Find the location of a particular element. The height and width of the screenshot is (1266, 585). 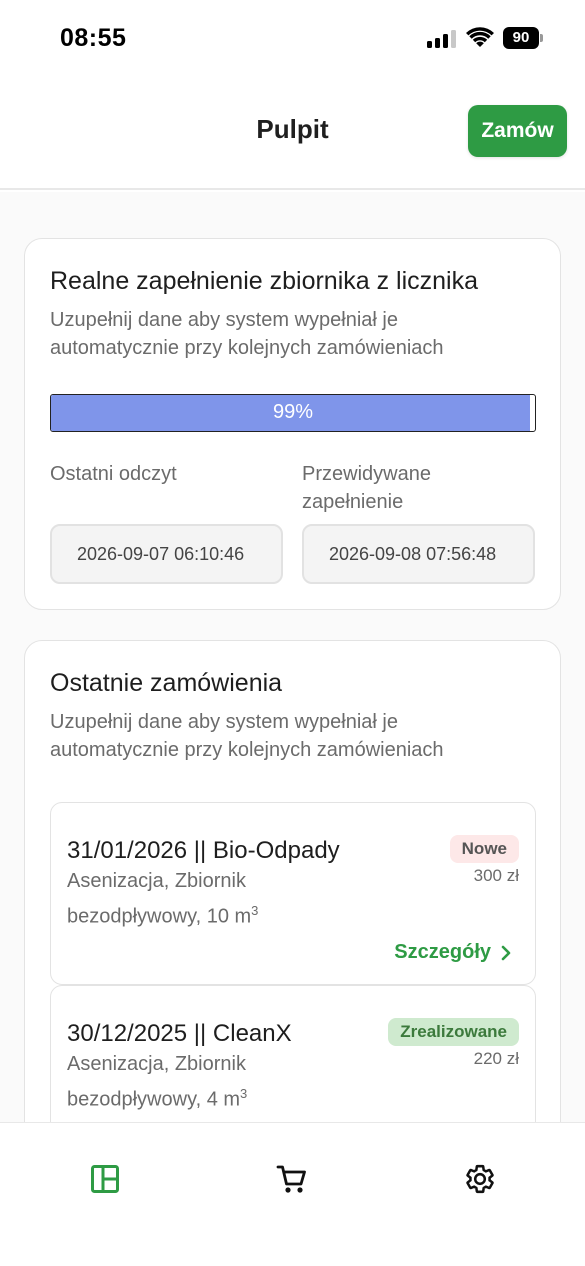

nav-orders is located at coordinates (292, 1179).